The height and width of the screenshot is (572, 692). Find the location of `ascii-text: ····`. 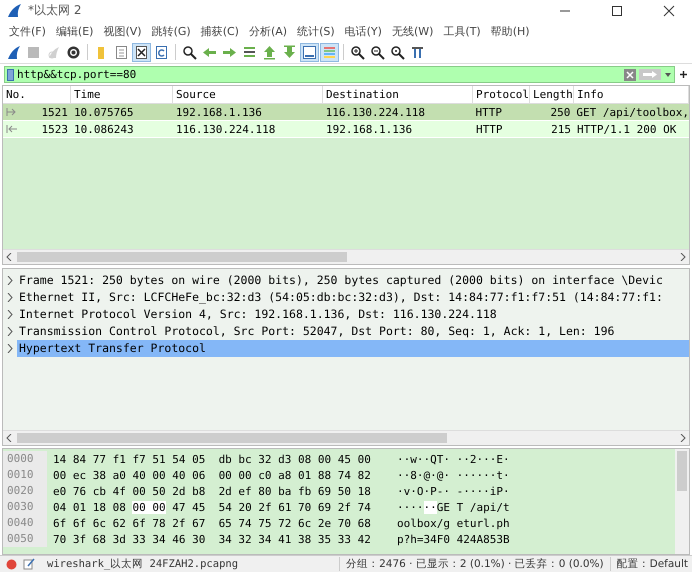

ascii-text: ···· is located at coordinates (410, 507).